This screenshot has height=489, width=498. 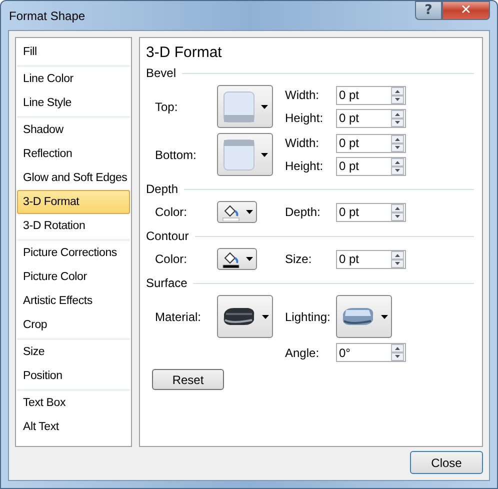 What do you see at coordinates (308, 317) in the screenshot?
I see `field-label: Lighting:` at bounding box center [308, 317].